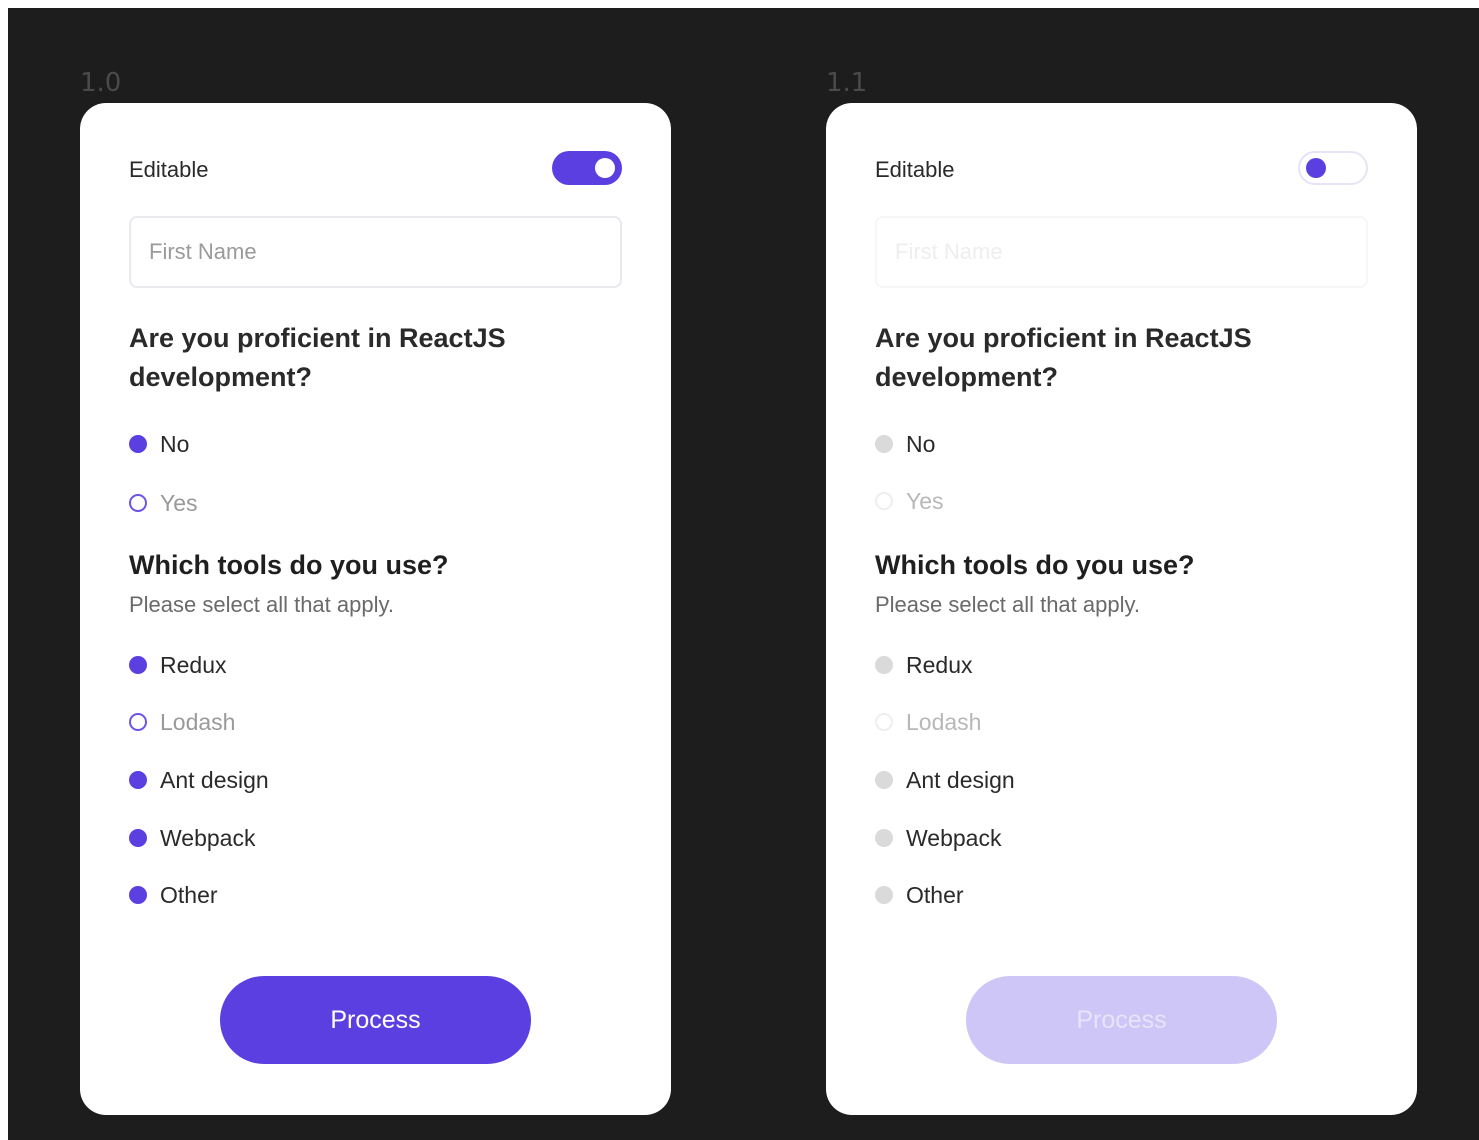 This screenshot has width=1479, height=1140. I want to click on frame-label: 1.1, so click(847, 83).